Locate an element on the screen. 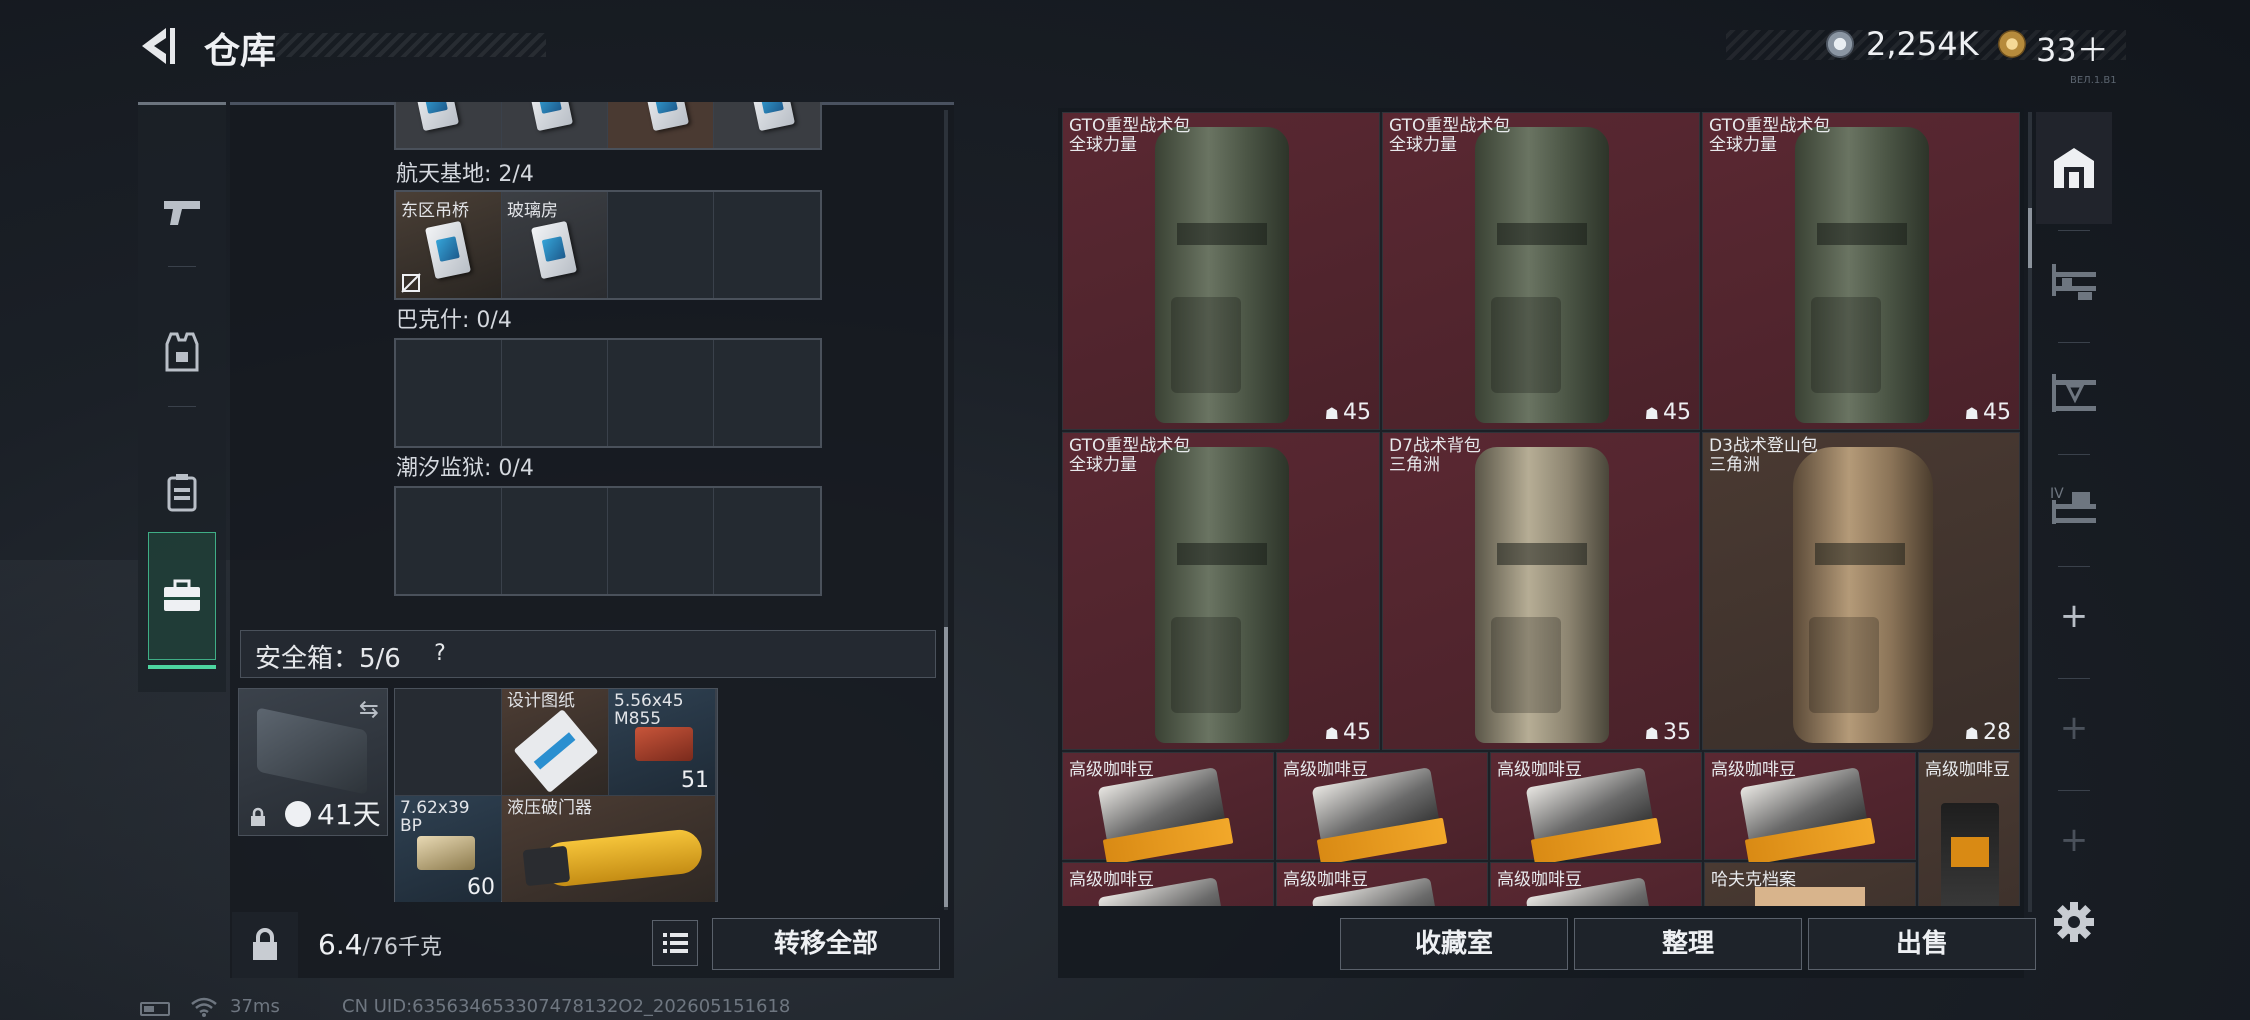  section-title-spacebase: 航天基地: 2/4 is located at coordinates (465, 174).